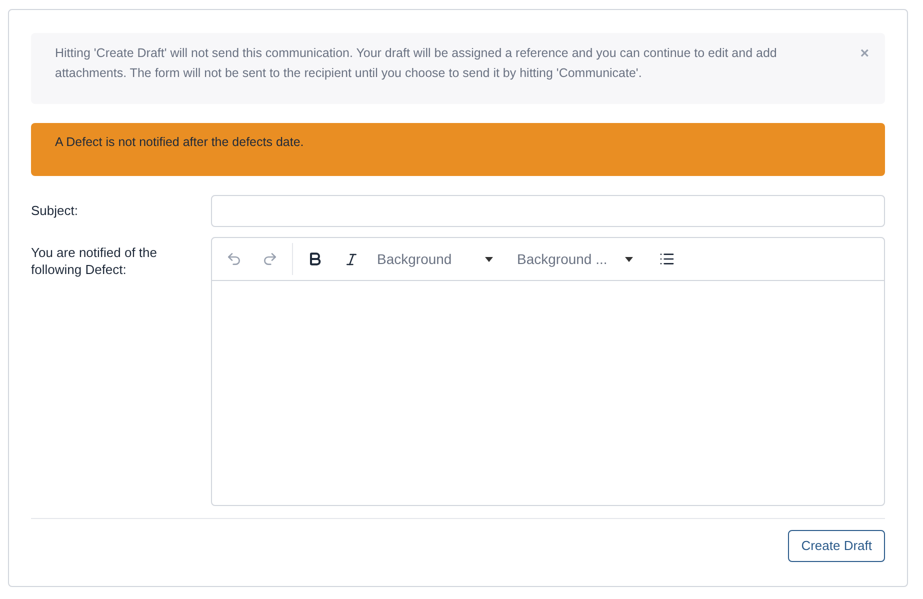 This screenshot has height=599, width=923. What do you see at coordinates (548, 211) in the screenshot?
I see `subject-field` at bounding box center [548, 211].